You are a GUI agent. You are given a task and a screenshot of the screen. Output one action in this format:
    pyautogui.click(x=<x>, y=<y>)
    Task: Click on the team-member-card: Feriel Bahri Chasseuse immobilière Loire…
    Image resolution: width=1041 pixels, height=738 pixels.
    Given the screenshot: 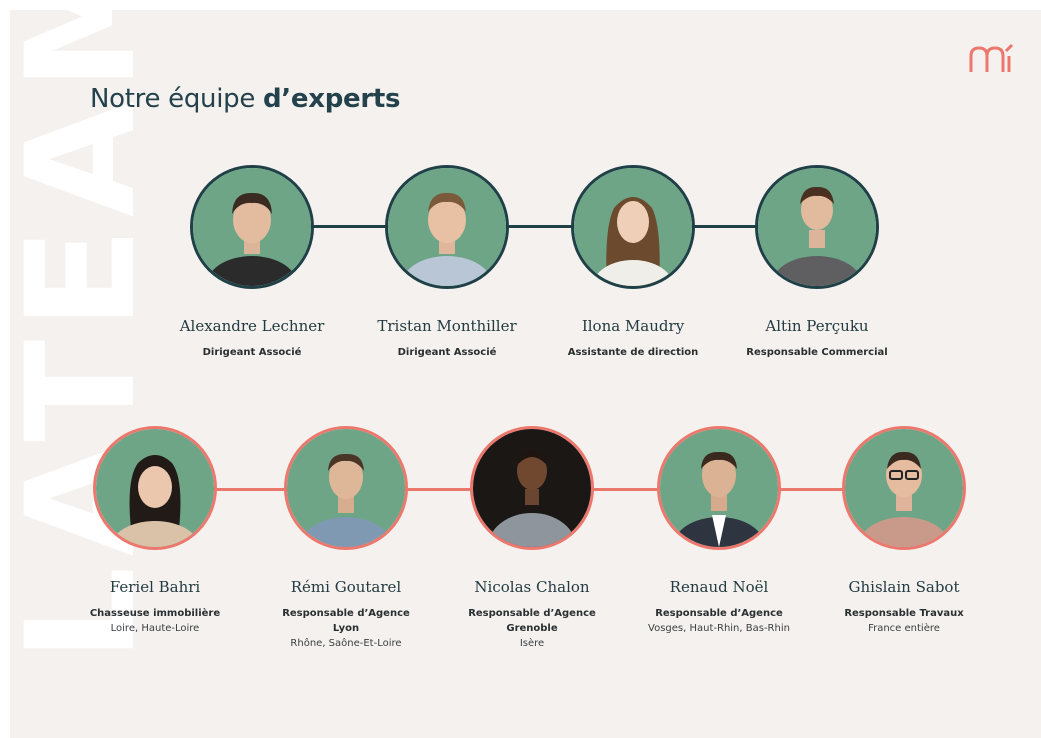 What is the action you would take?
    pyautogui.click(x=155, y=530)
    